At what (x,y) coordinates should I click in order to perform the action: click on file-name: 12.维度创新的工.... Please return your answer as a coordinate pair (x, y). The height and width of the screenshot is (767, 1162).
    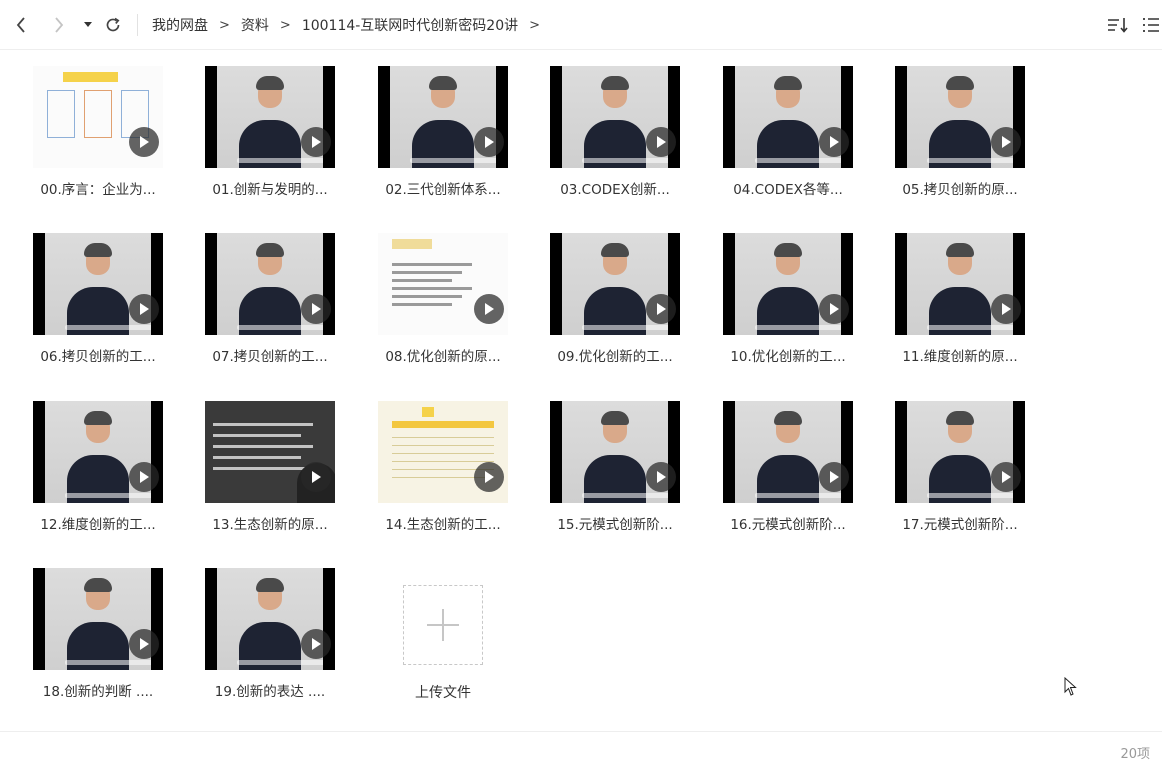
    Looking at the image, I should click on (98, 525).